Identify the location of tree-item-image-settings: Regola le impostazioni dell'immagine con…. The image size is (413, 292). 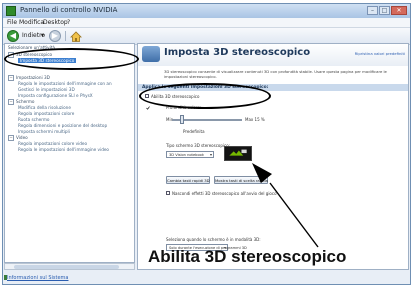
(65, 83).